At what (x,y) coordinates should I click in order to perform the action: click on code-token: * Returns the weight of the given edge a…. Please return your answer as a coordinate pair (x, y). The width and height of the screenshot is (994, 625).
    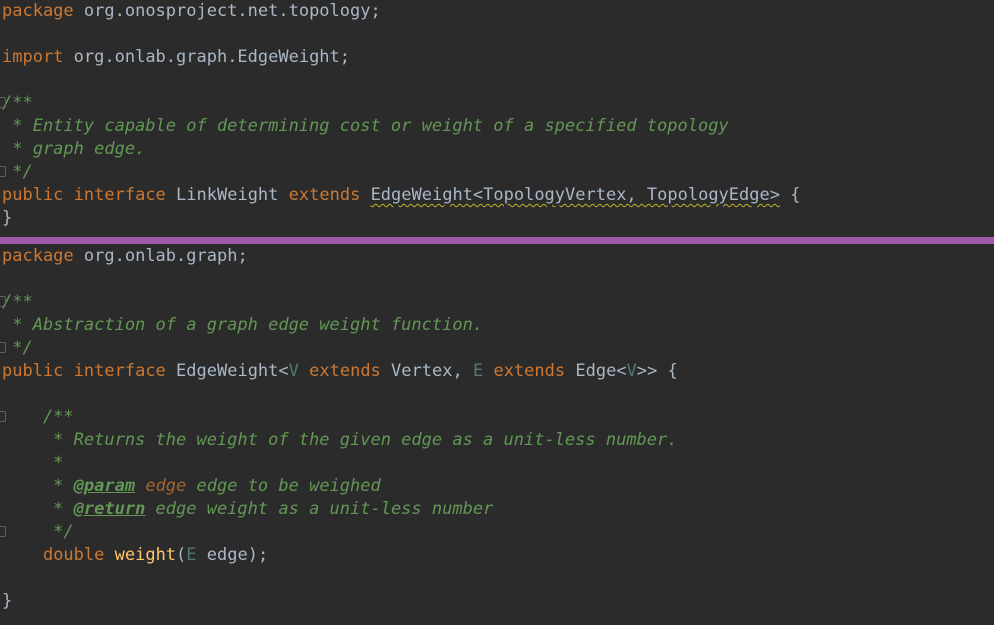
    Looking at the image, I should click on (340, 440).